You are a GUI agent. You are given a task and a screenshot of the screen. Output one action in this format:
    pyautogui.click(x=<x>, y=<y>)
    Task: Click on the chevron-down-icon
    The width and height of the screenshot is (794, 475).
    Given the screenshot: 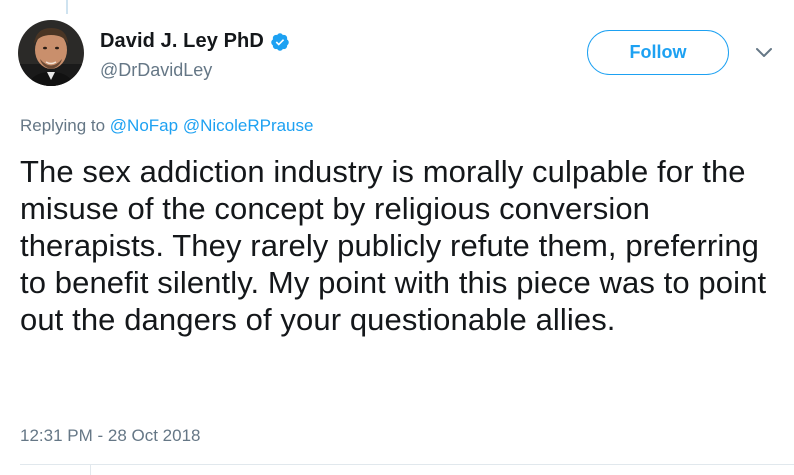 What is the action you would take?
    pyautogui.click(x=764, y=53)
    